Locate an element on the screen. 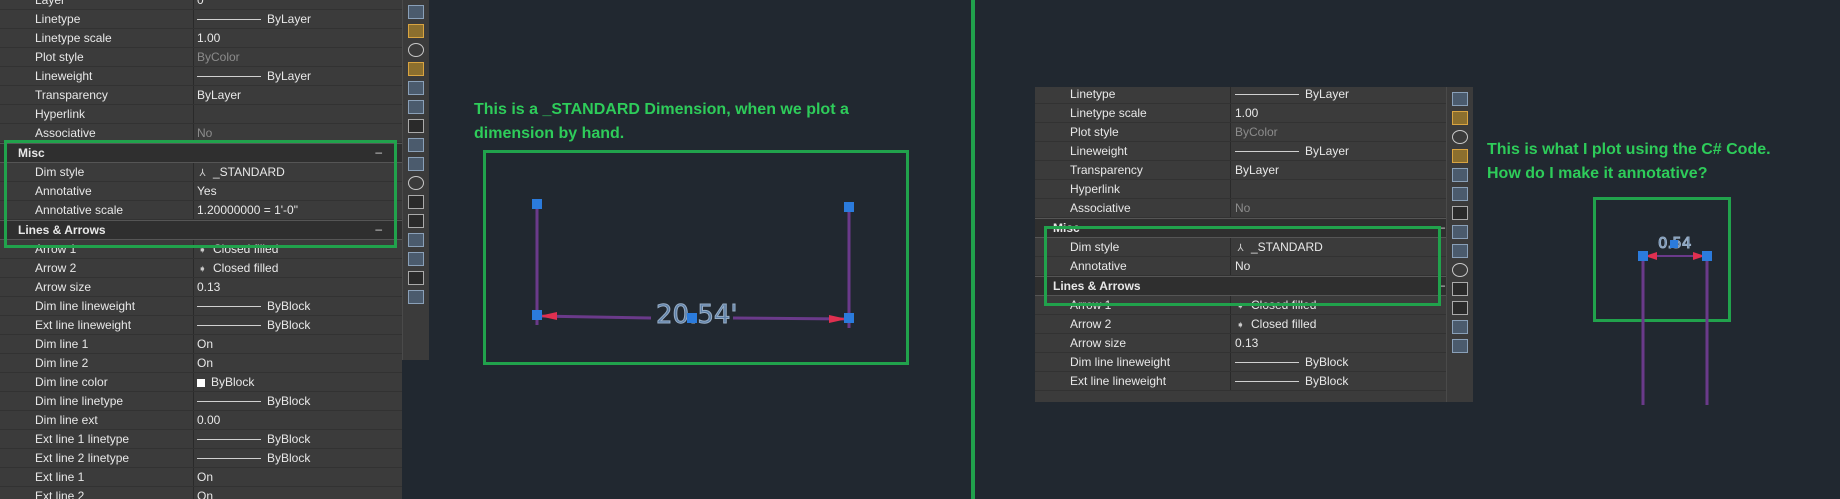 The image size is (1840, 499). property-row-ext-line-2: Ext line 2 On is located at coordinates (201, 493).